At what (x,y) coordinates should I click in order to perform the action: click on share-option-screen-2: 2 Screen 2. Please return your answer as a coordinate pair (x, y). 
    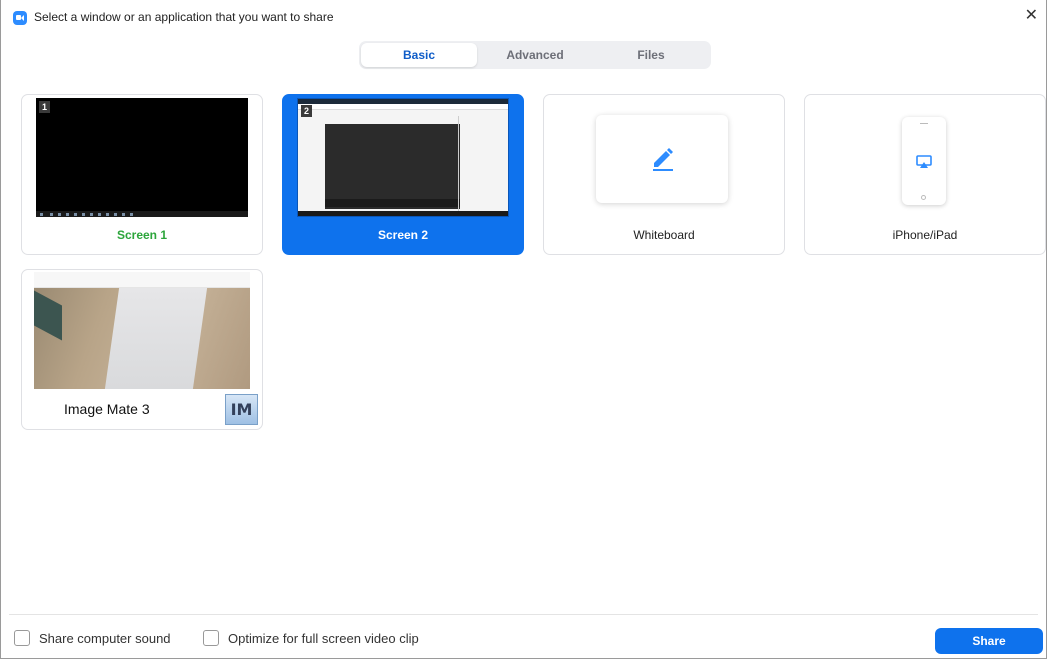
    Looking at the image, I should click on (403, 174).